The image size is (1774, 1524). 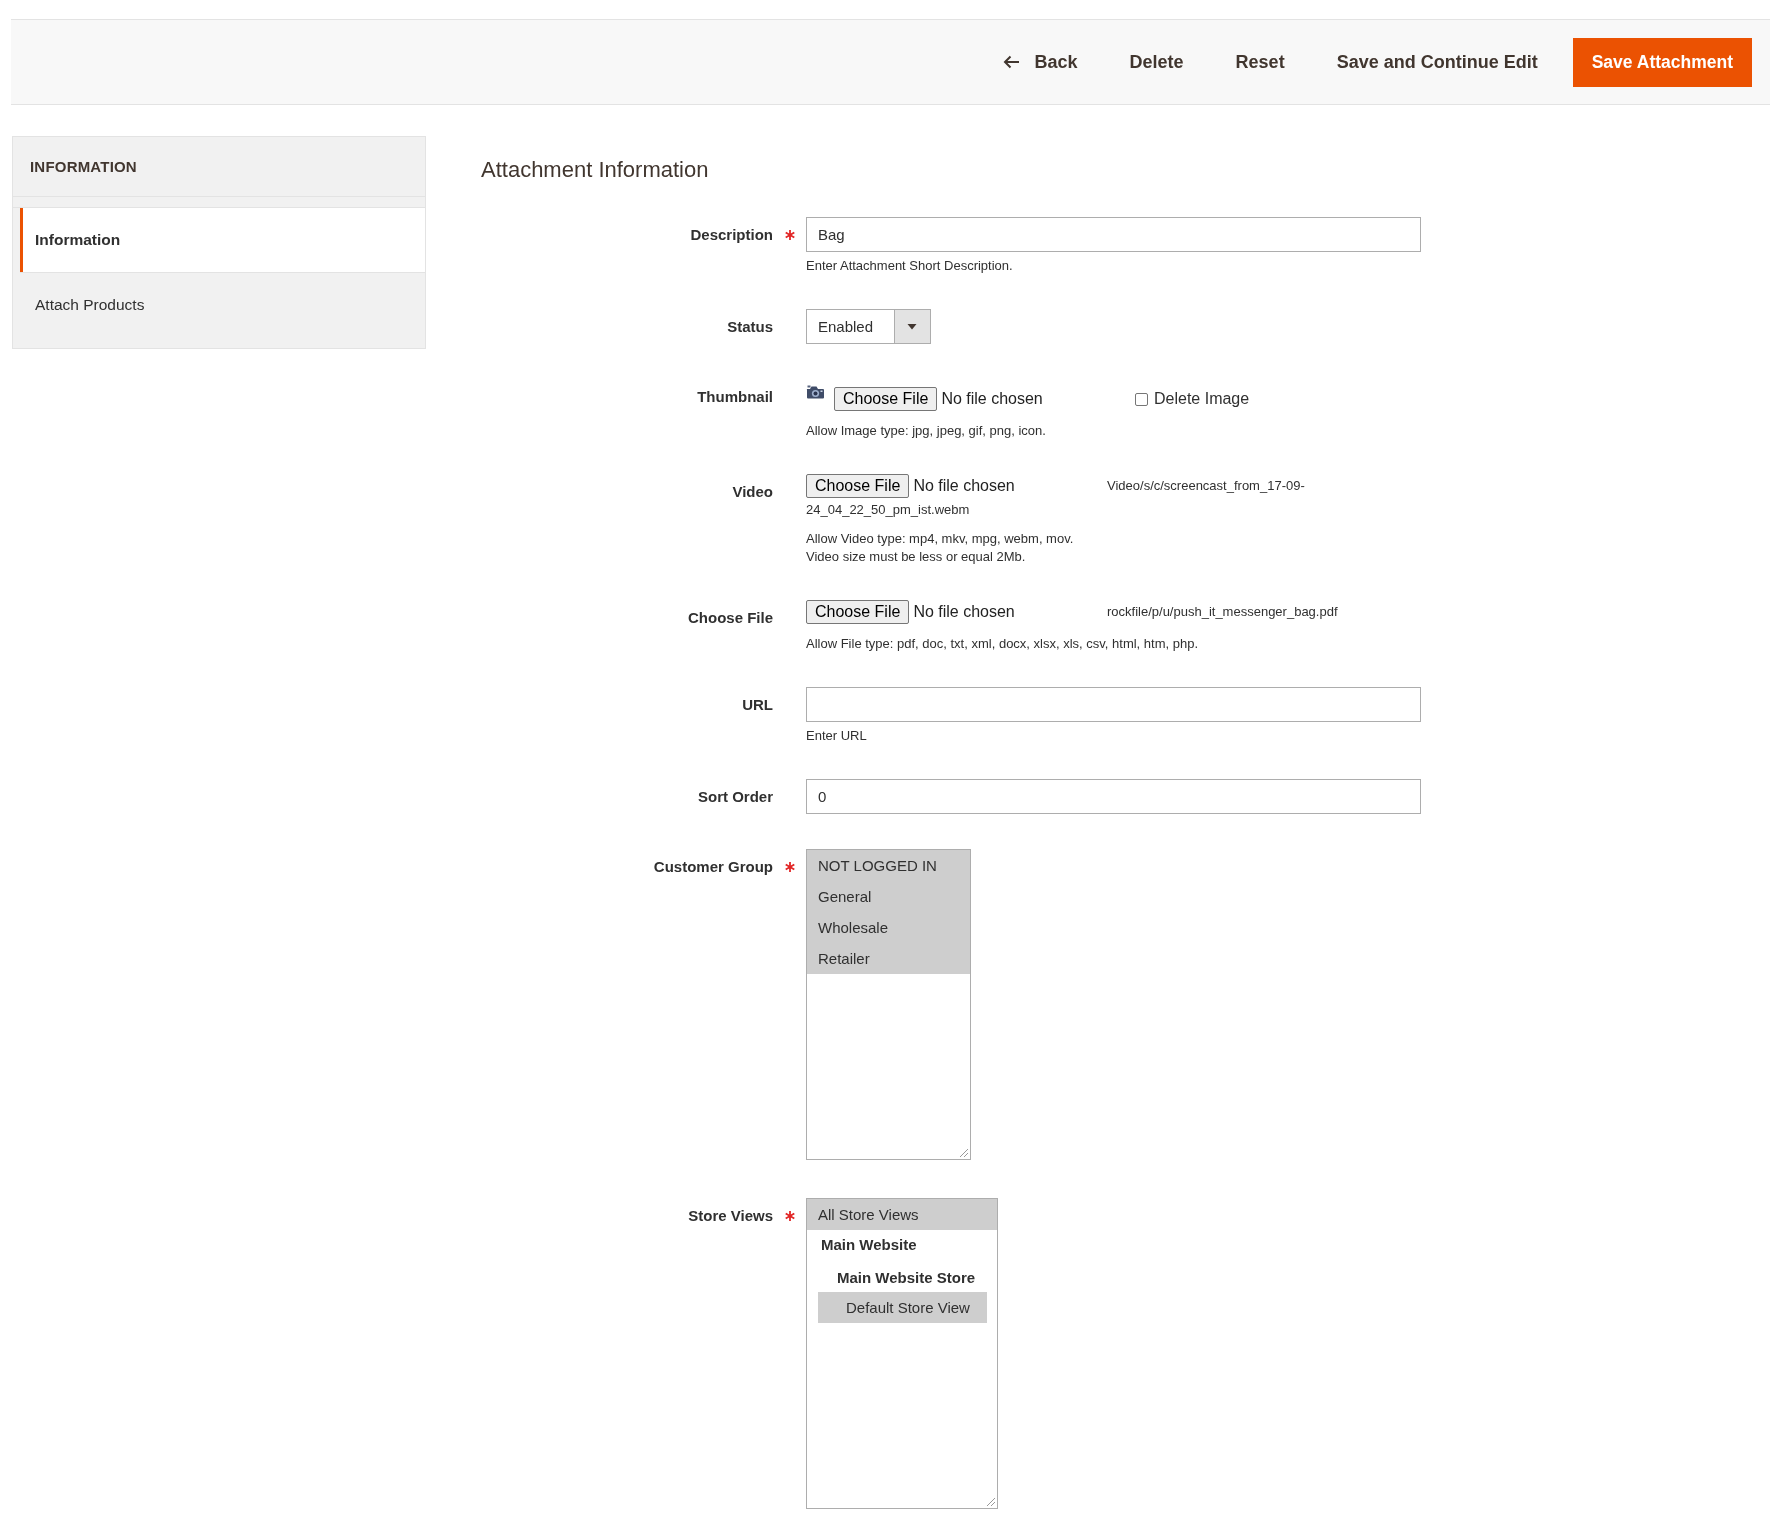 I want to click on section-title: Attachment Information, so click(x=595, y=170).